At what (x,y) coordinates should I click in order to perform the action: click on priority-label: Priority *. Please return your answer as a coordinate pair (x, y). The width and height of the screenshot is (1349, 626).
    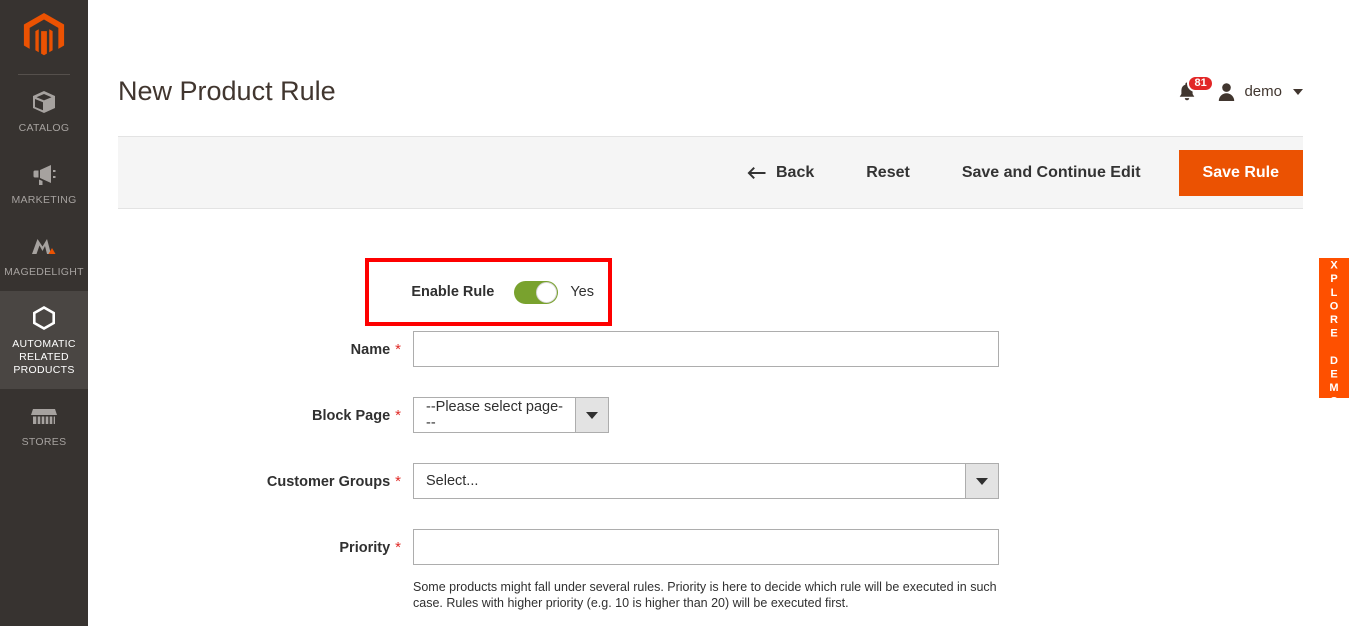
    Looking at the image, I should click on (250, 548).